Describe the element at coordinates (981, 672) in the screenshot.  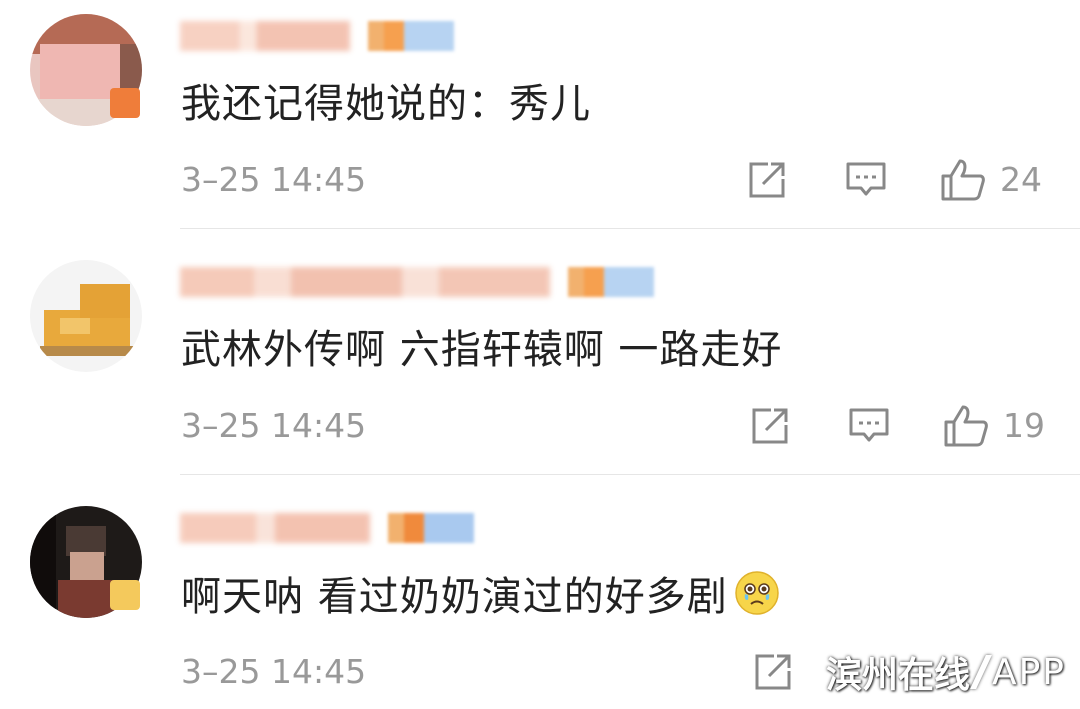
I see `watermark-slash` at that location.